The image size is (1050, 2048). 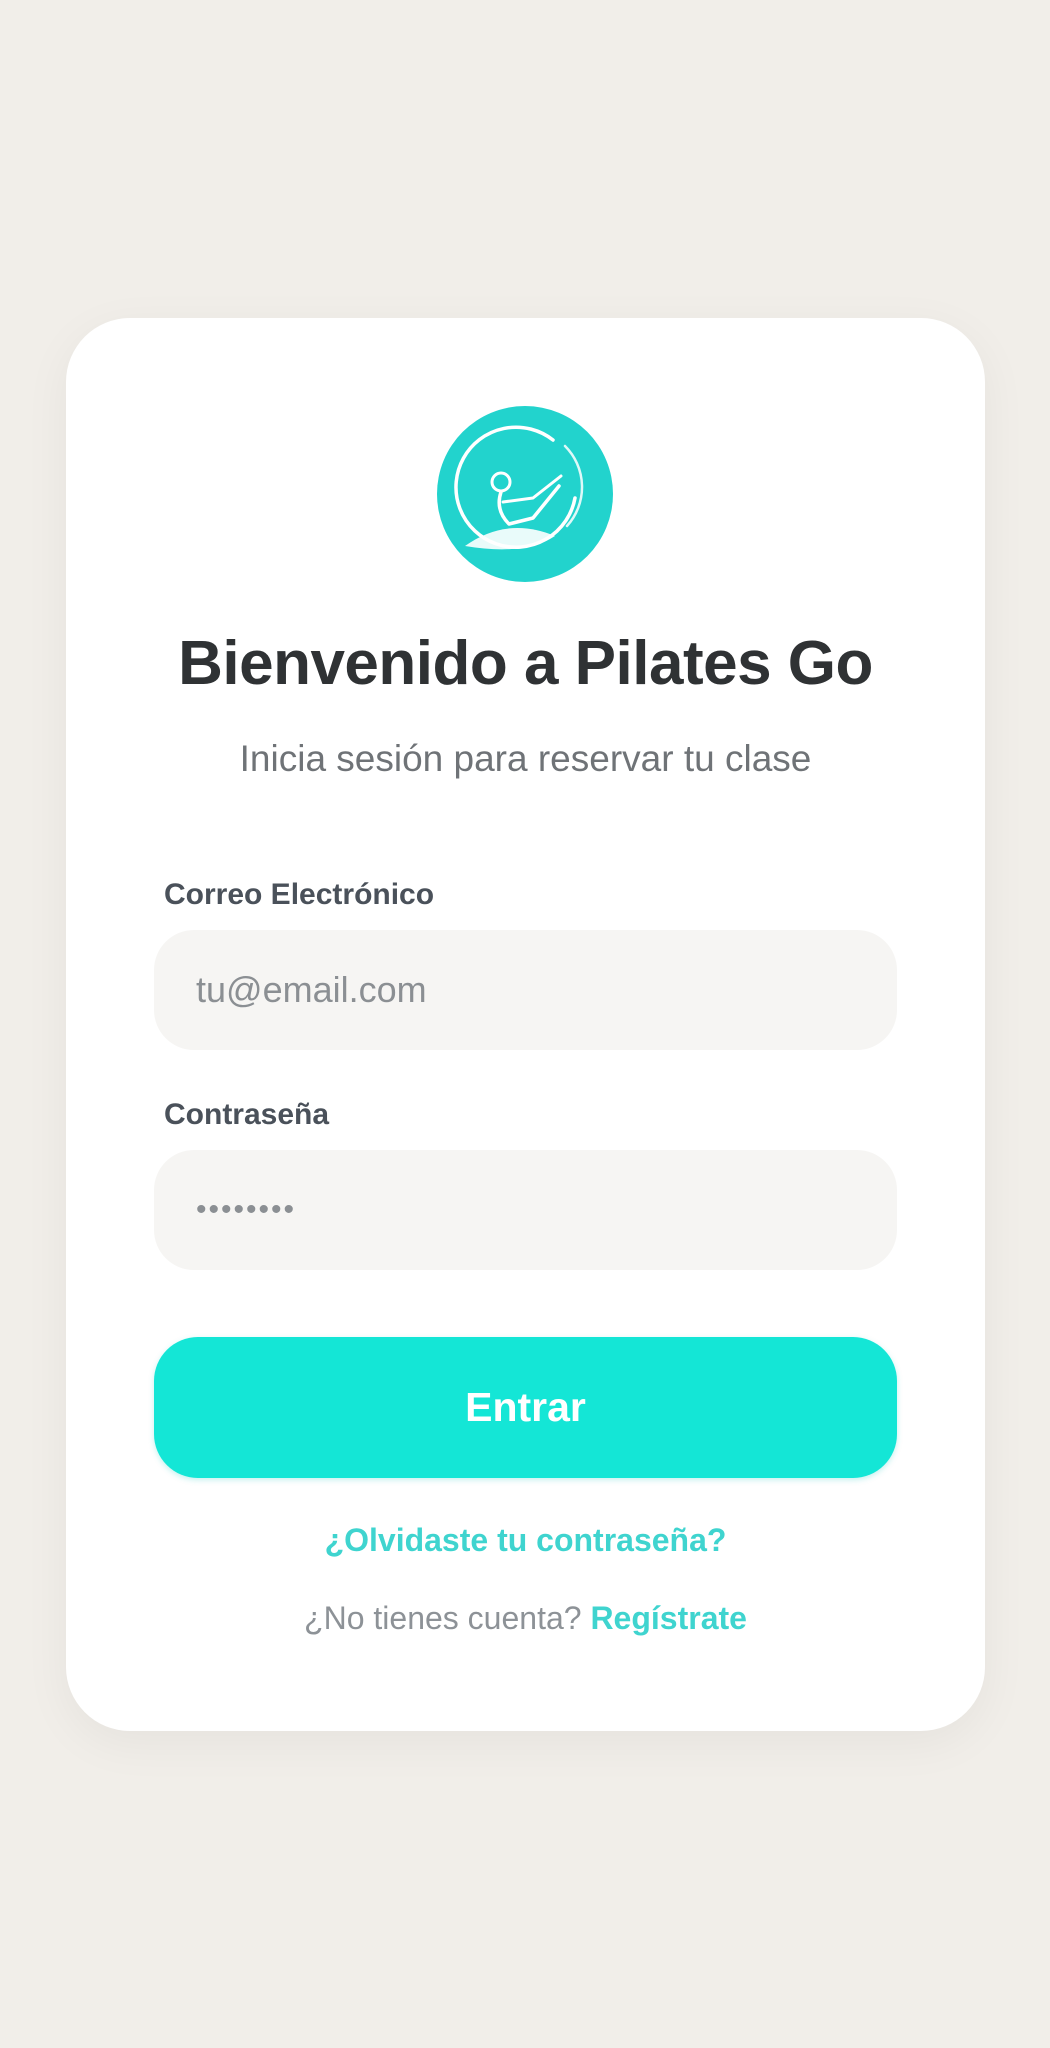 I want to click on pilates-logo-icon, so click(x=525, y=494).